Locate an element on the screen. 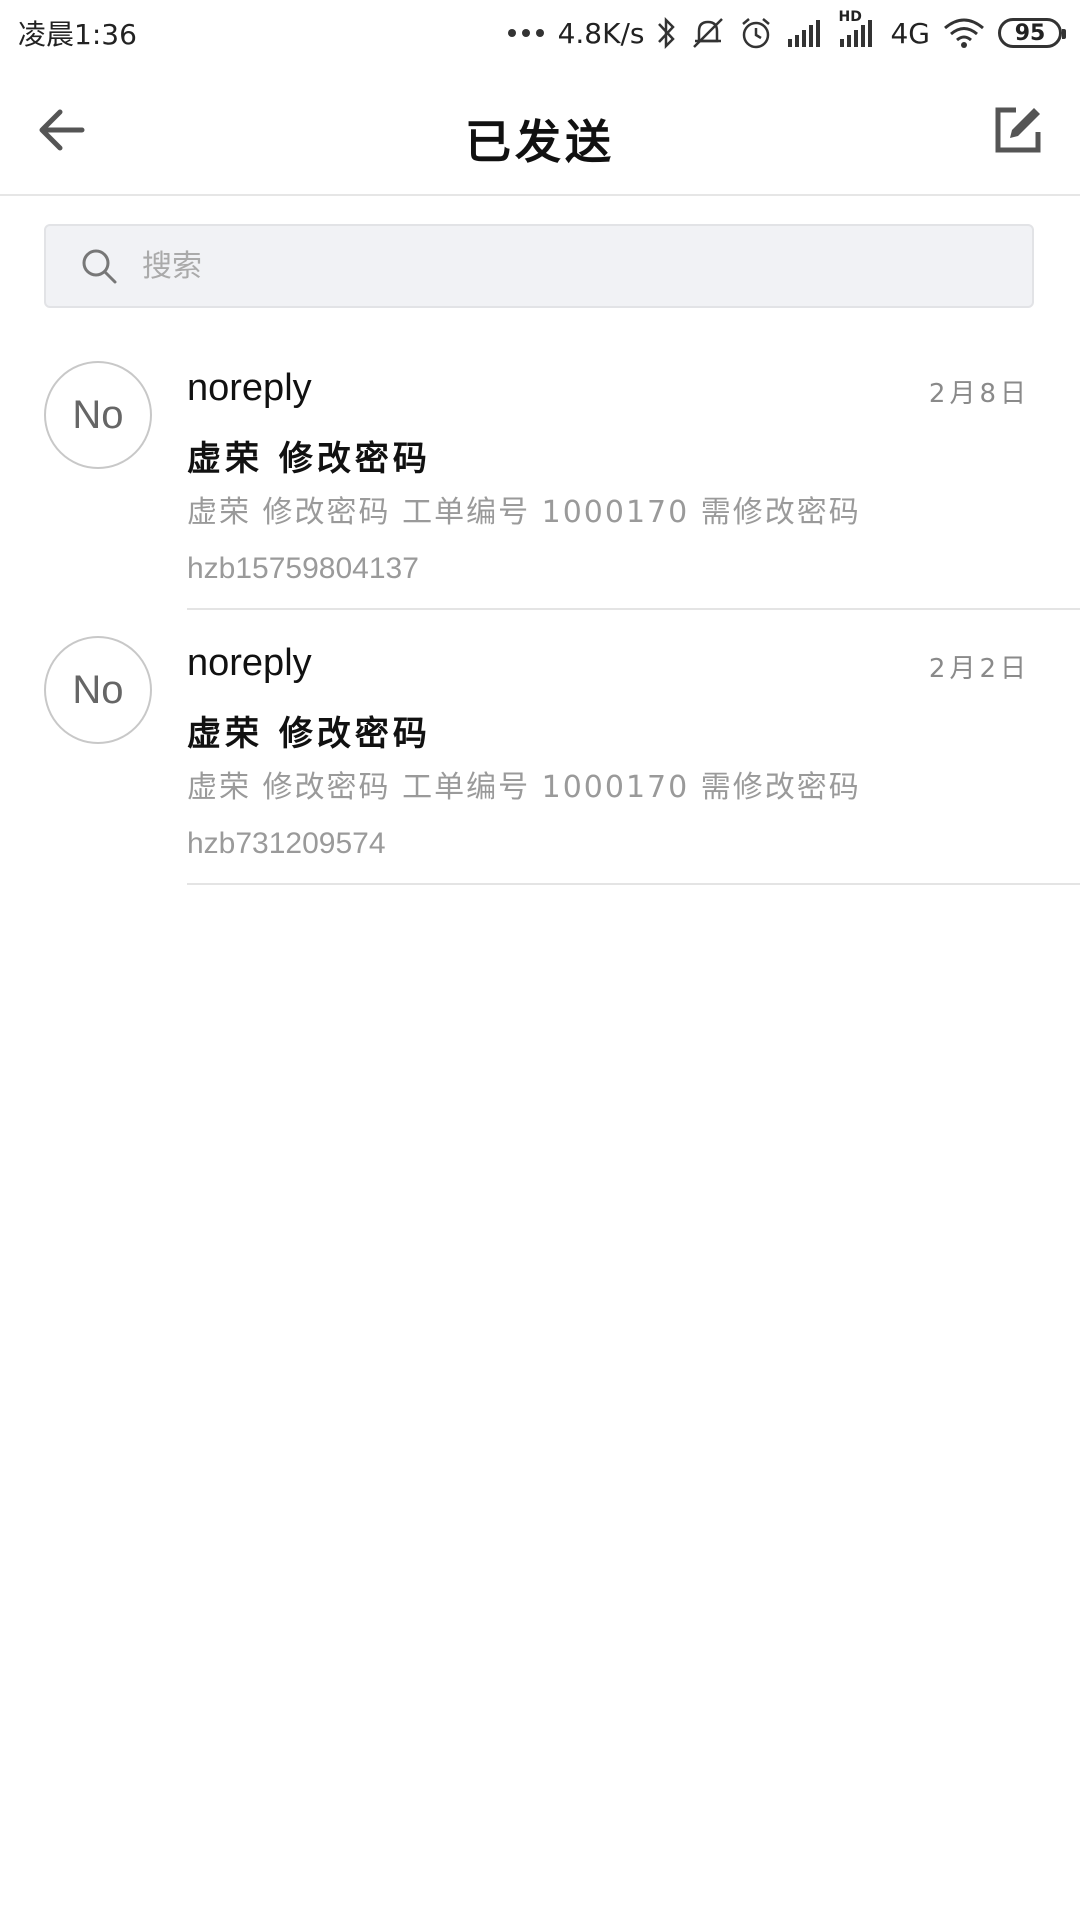 Image resolution: width=1080 pixels, height=1920 pixels. compose-icon is located at coordinates (1018, 132).